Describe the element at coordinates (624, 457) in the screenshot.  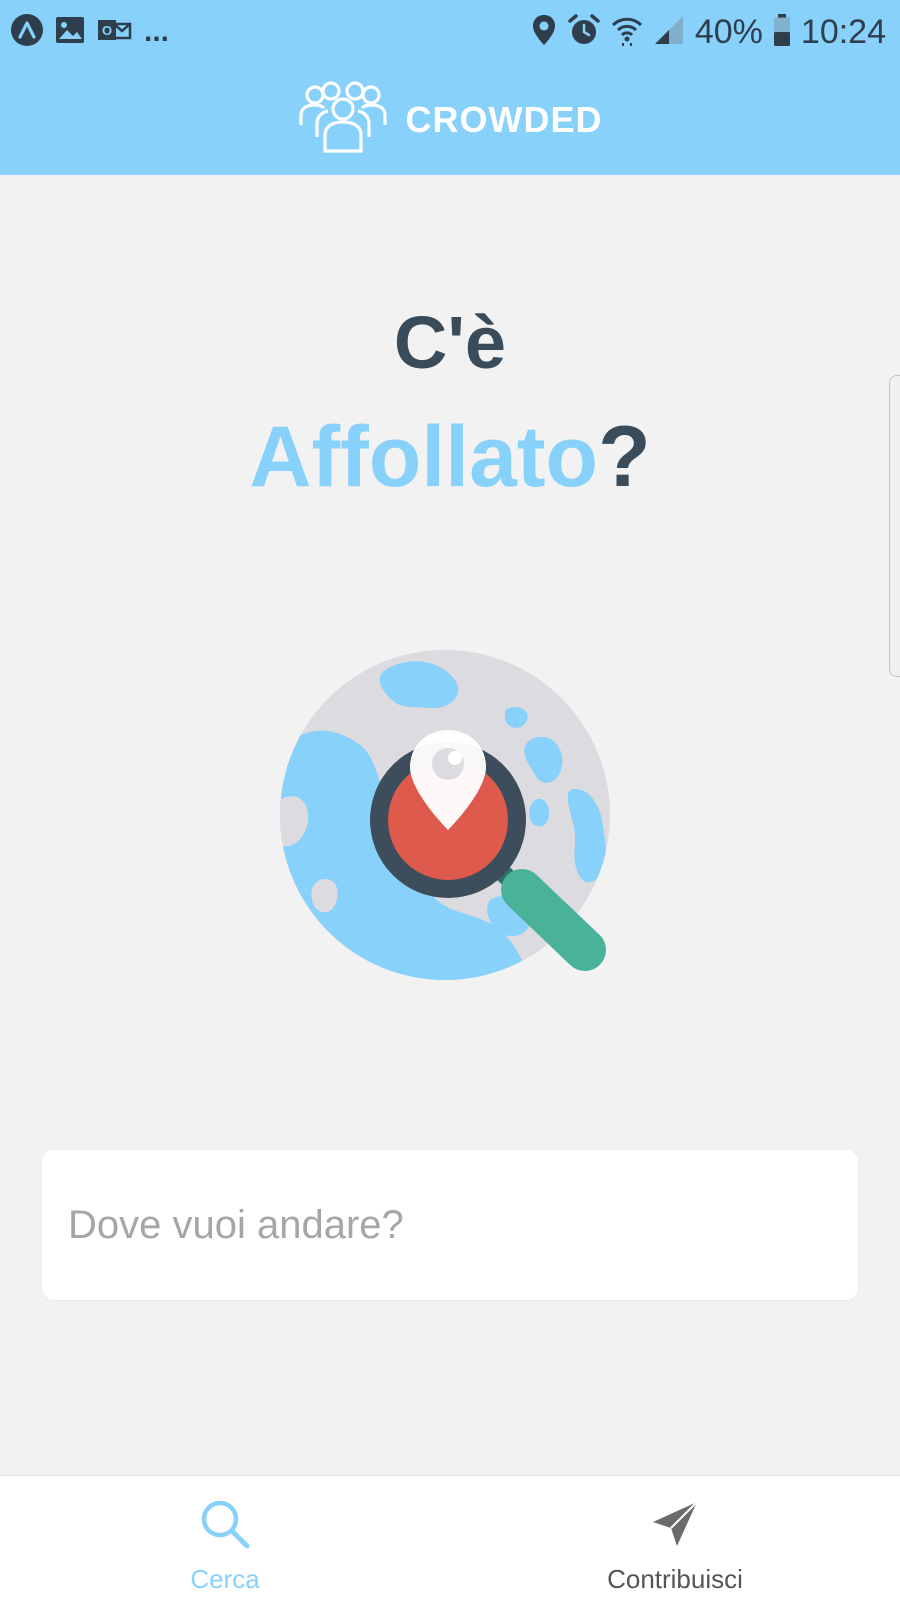
I see `headline-question-mark: ?` at that location.